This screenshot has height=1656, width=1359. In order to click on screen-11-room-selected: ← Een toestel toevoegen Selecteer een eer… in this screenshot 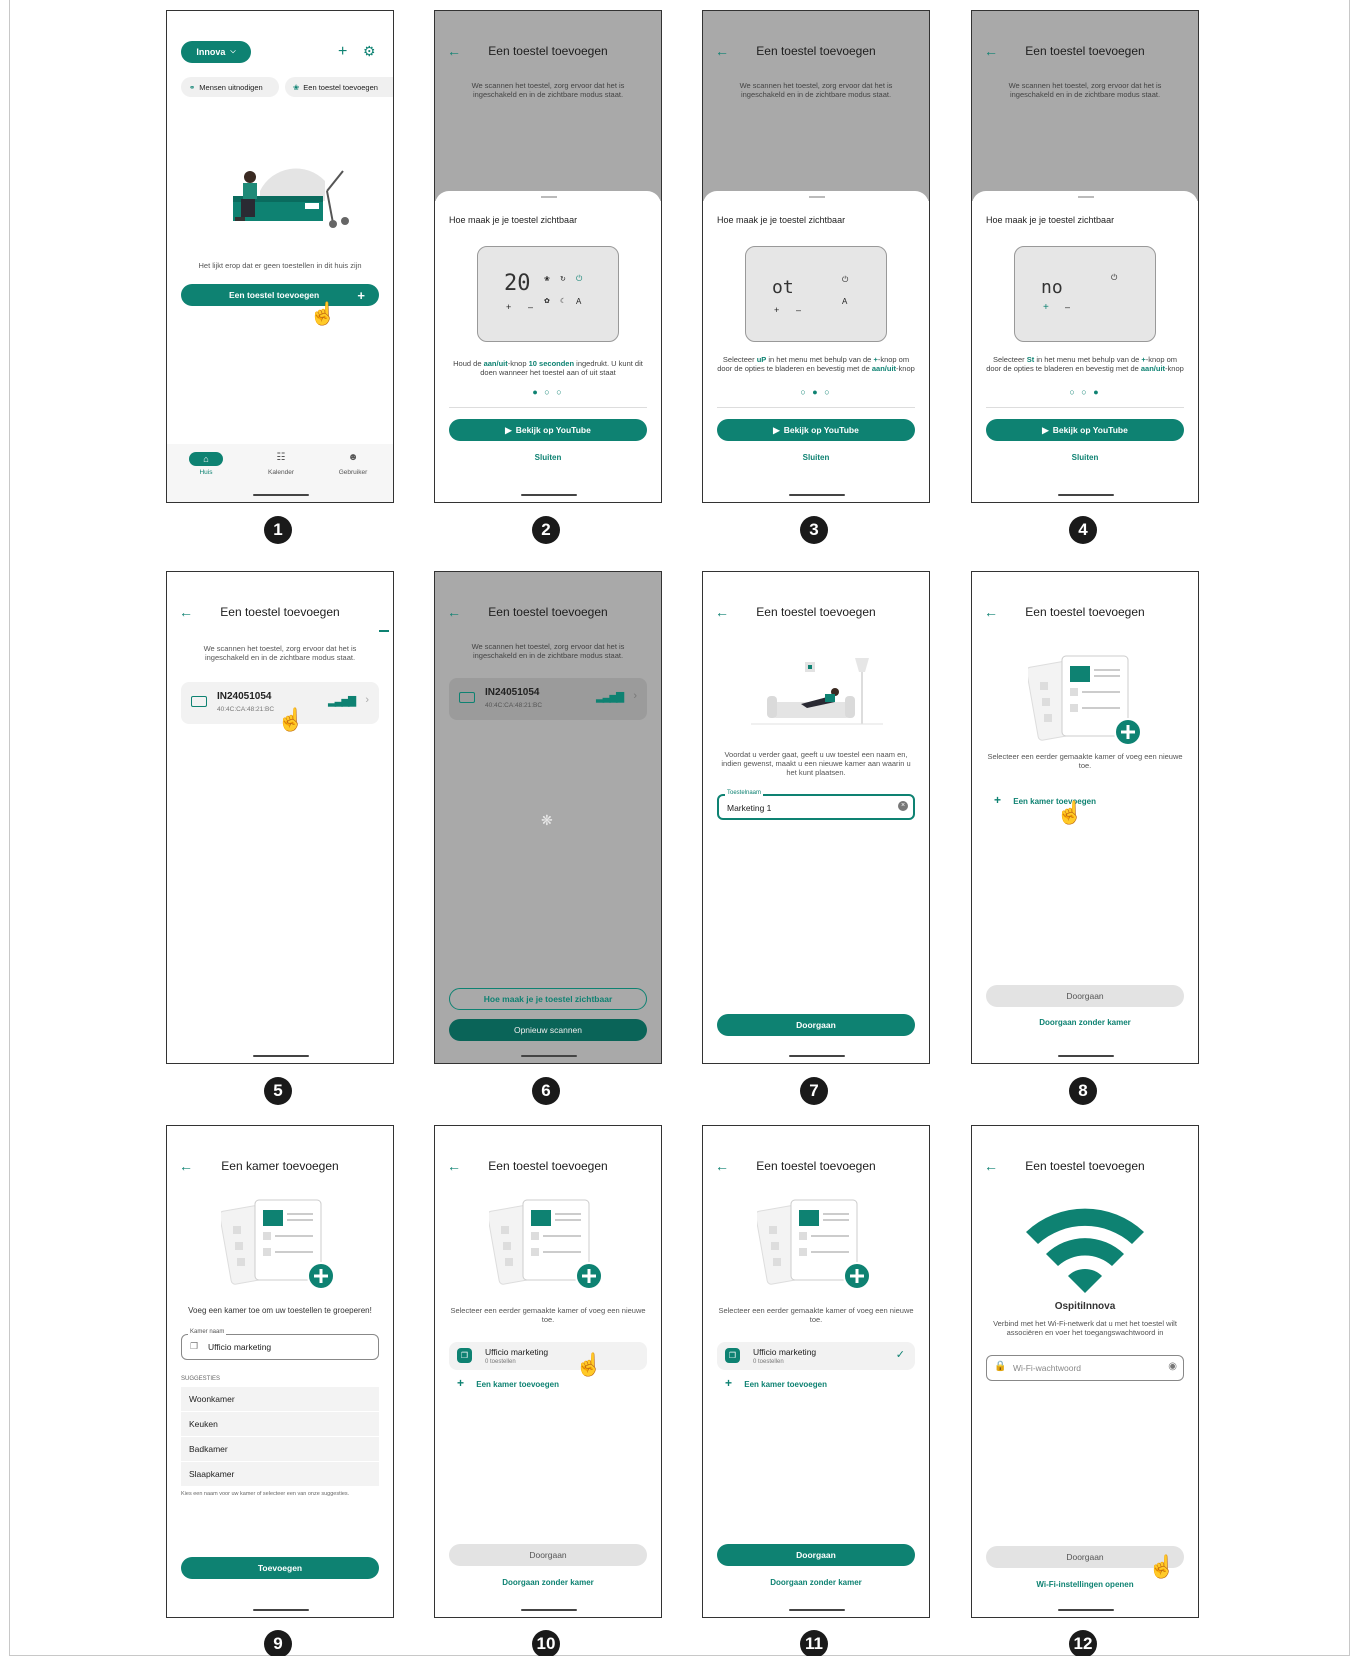, I will do `click(816, 1371)`.